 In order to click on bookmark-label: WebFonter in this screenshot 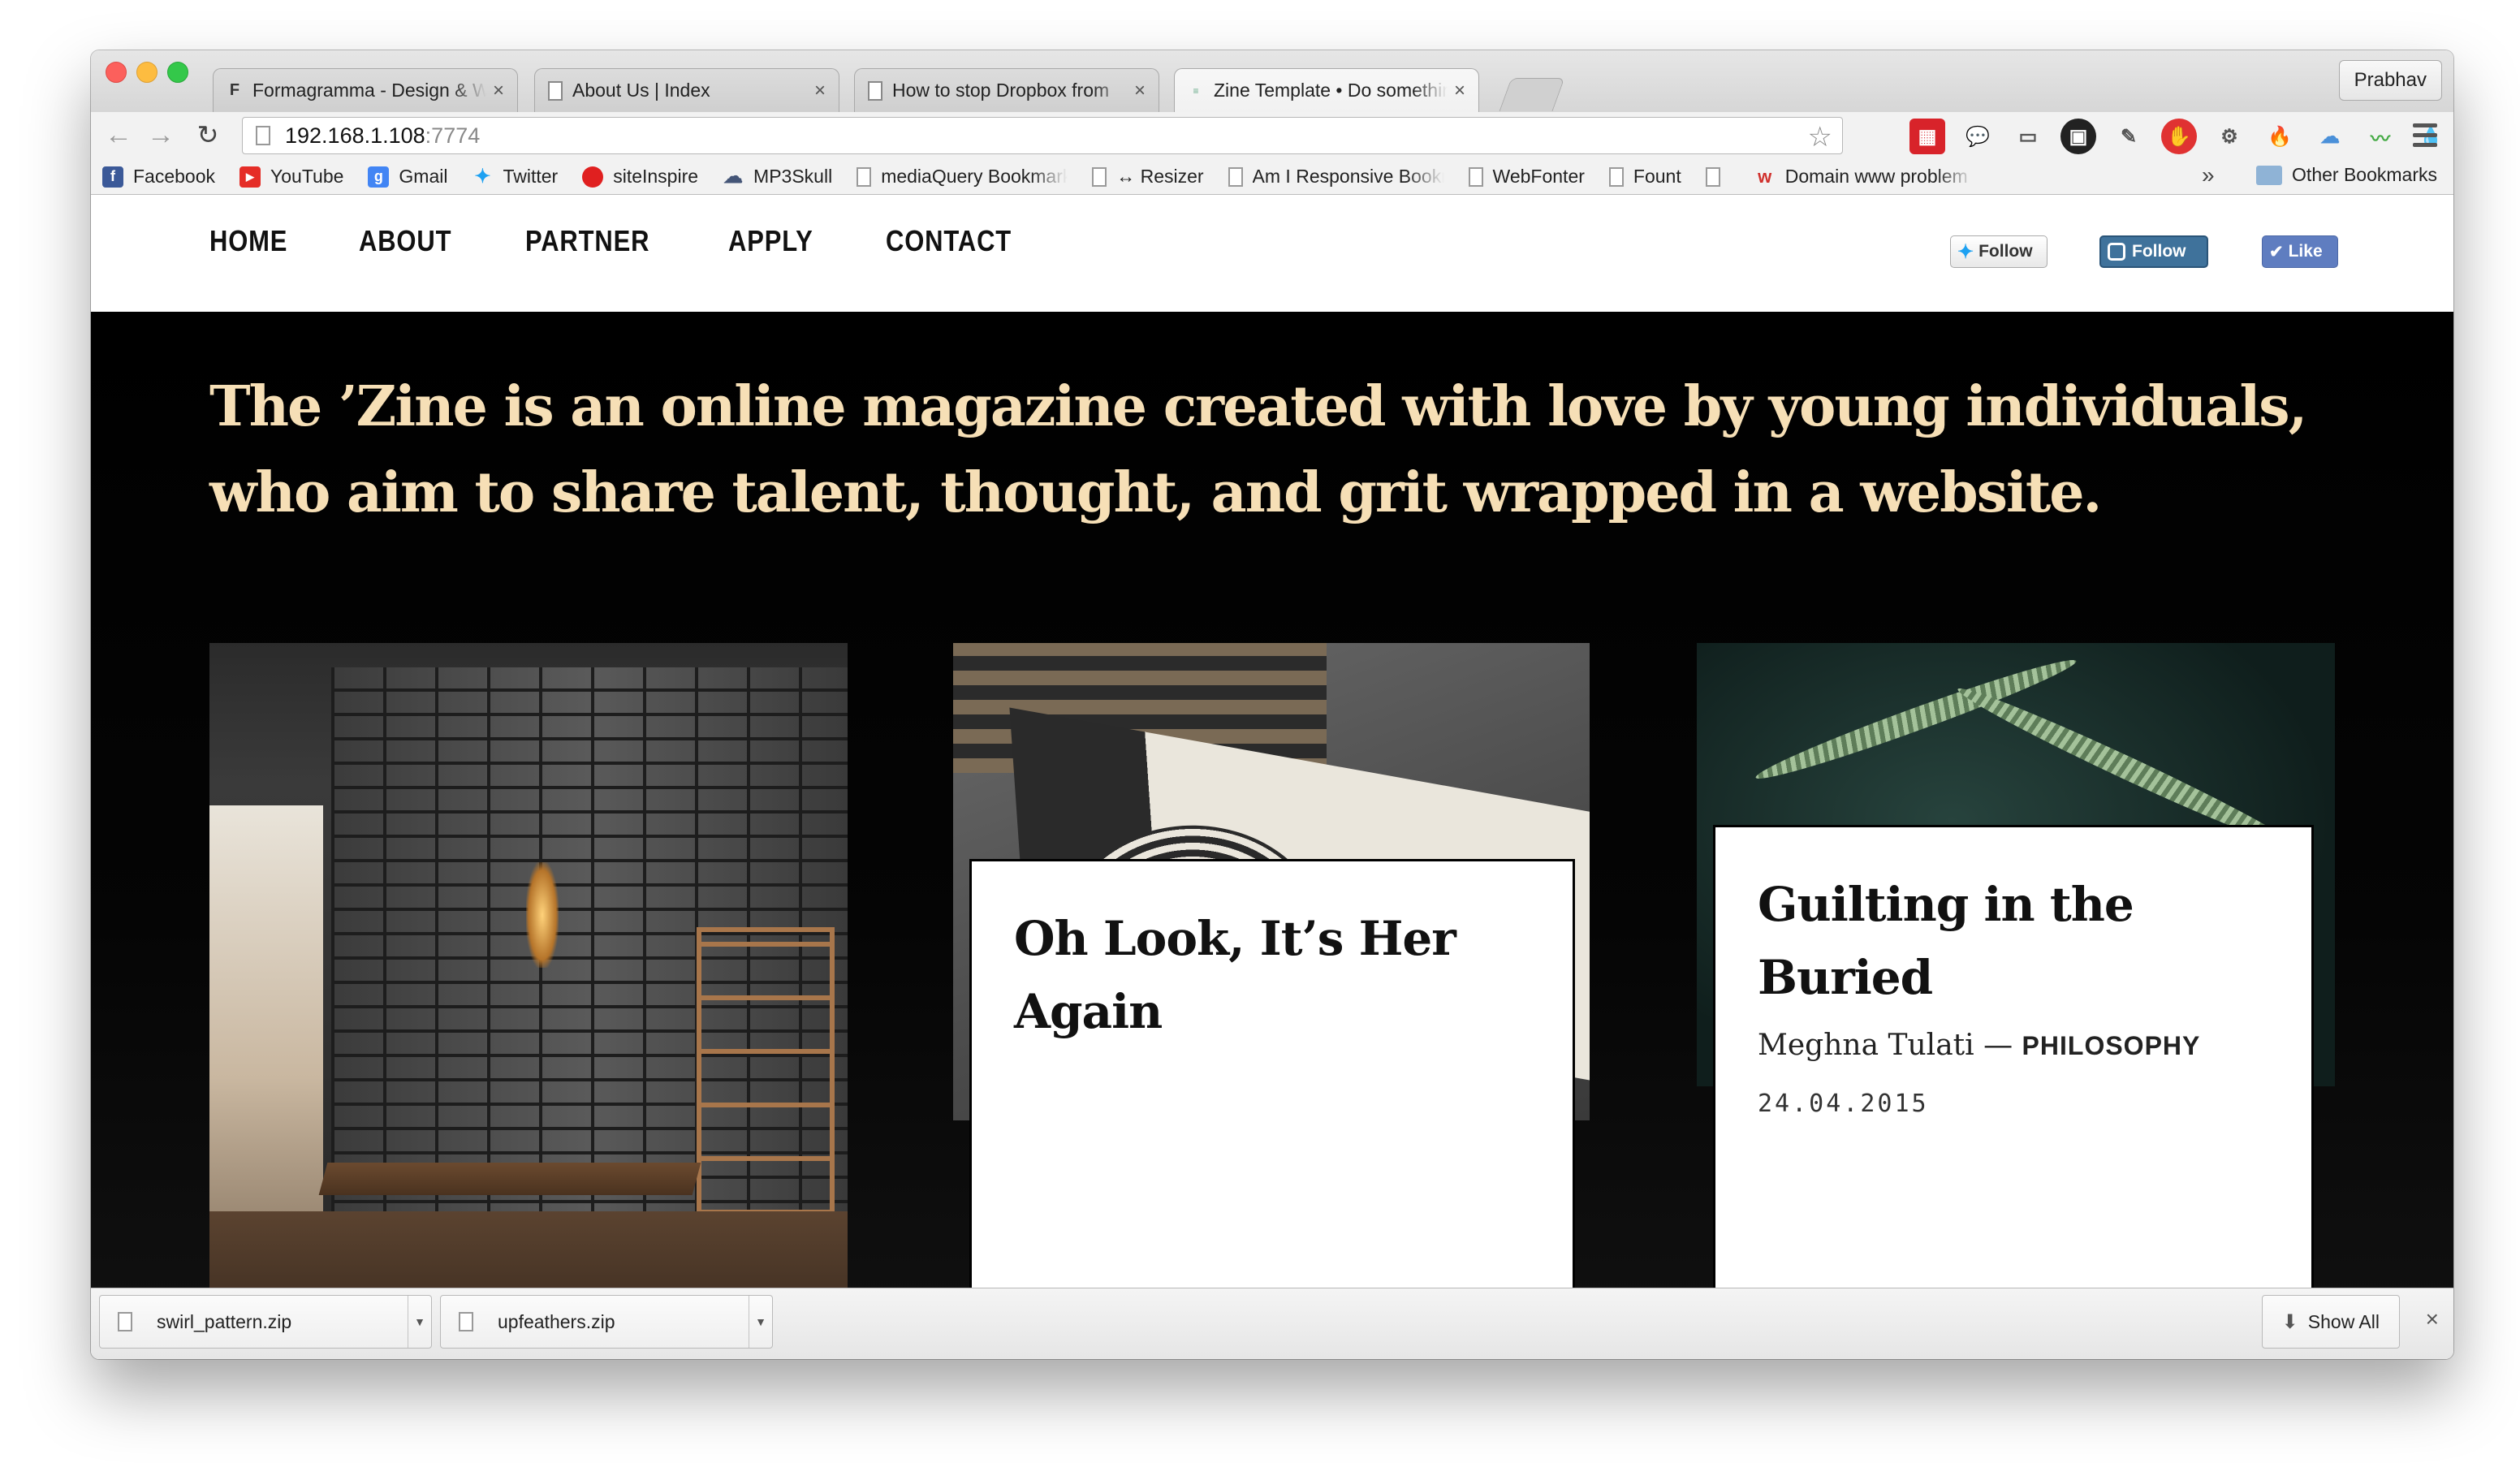, I will do `click(1538, 177)`.